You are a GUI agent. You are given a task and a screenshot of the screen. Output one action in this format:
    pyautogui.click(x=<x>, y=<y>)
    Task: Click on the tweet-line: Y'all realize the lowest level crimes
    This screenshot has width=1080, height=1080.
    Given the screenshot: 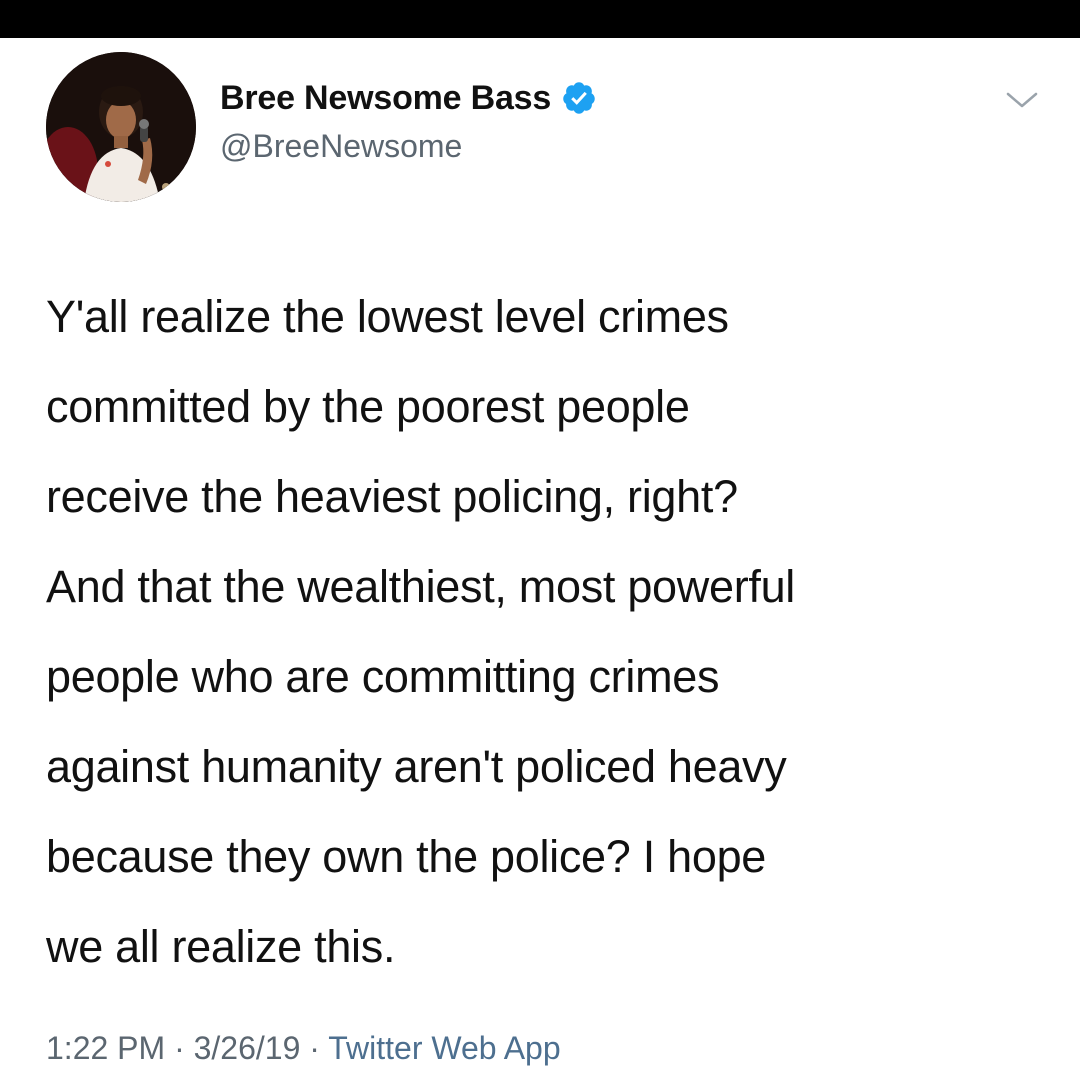 What is the action you would take?
    pyautogui.click(x=387, y=316)
    